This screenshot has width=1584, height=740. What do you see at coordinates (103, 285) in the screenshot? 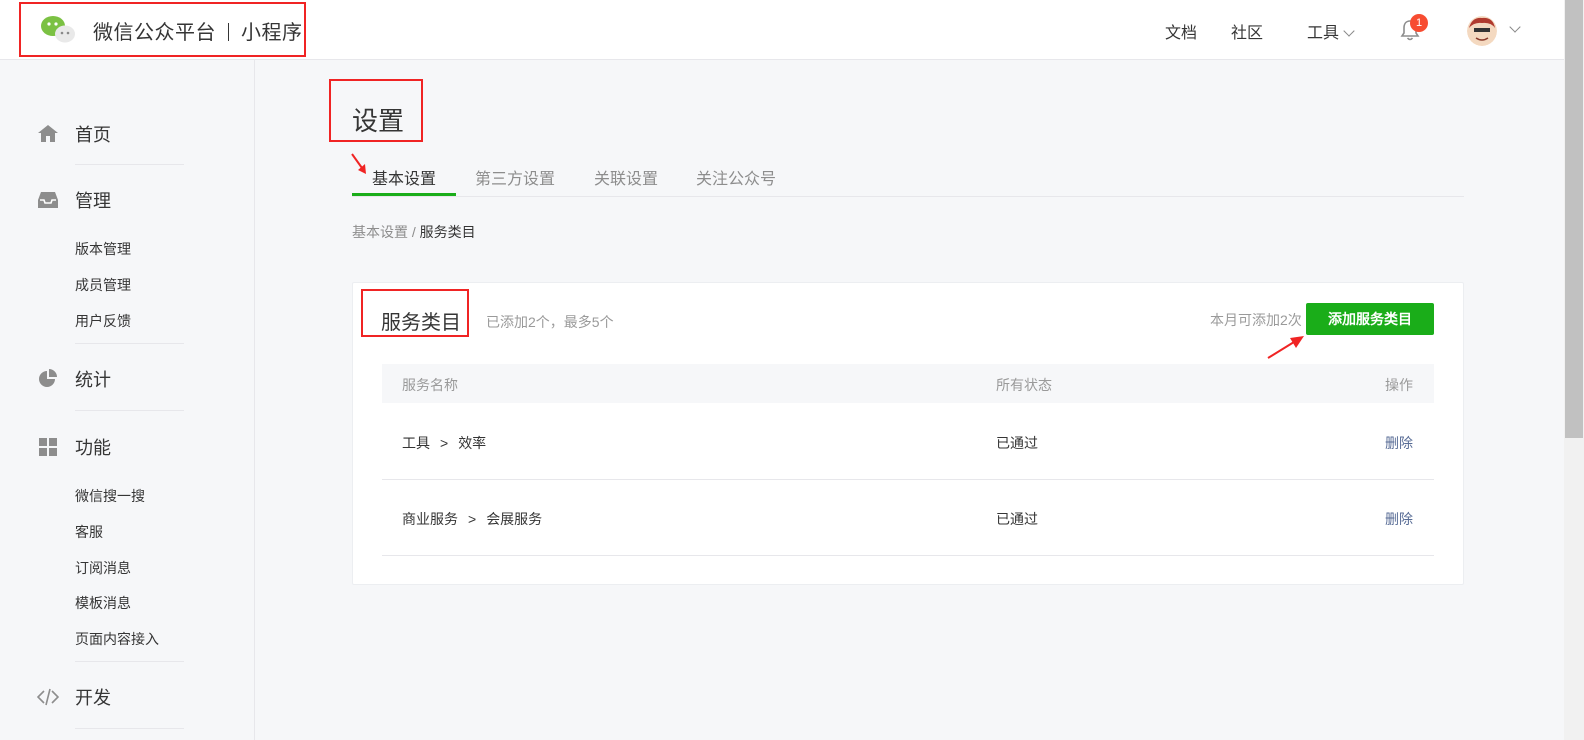
I see `sidebar-item-members: 成员管理` at bounding box center [103, 285].